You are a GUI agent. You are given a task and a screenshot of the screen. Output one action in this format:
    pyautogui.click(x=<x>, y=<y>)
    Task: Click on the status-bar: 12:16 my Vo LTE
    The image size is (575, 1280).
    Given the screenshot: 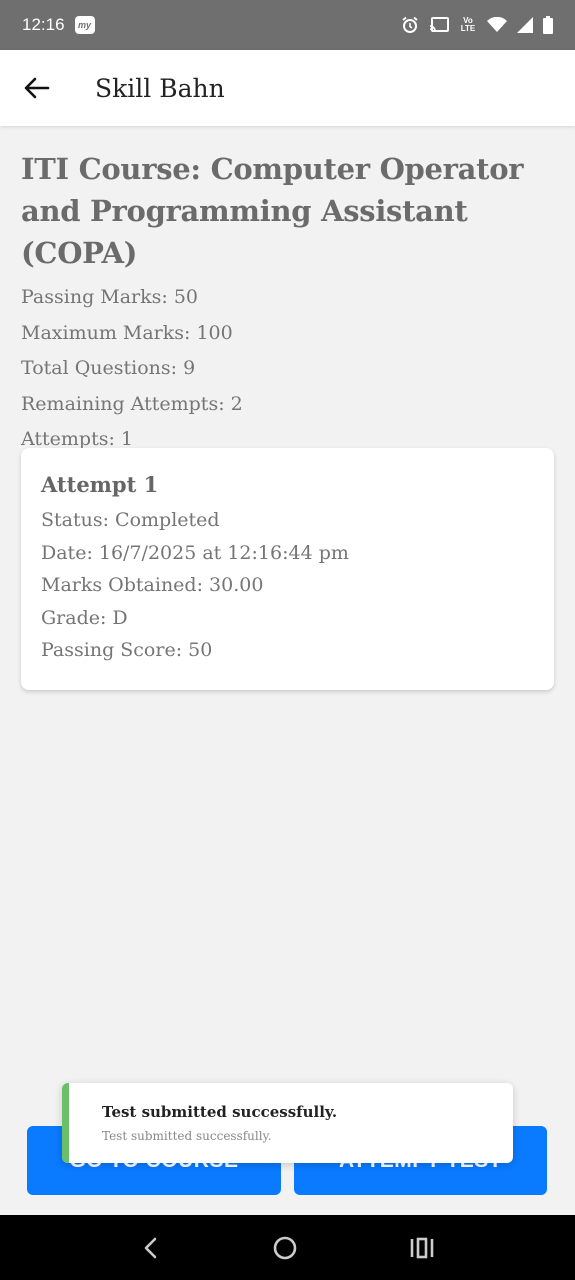 What is the action you would take?
    pyautogui.click(x=287, y=25)
    